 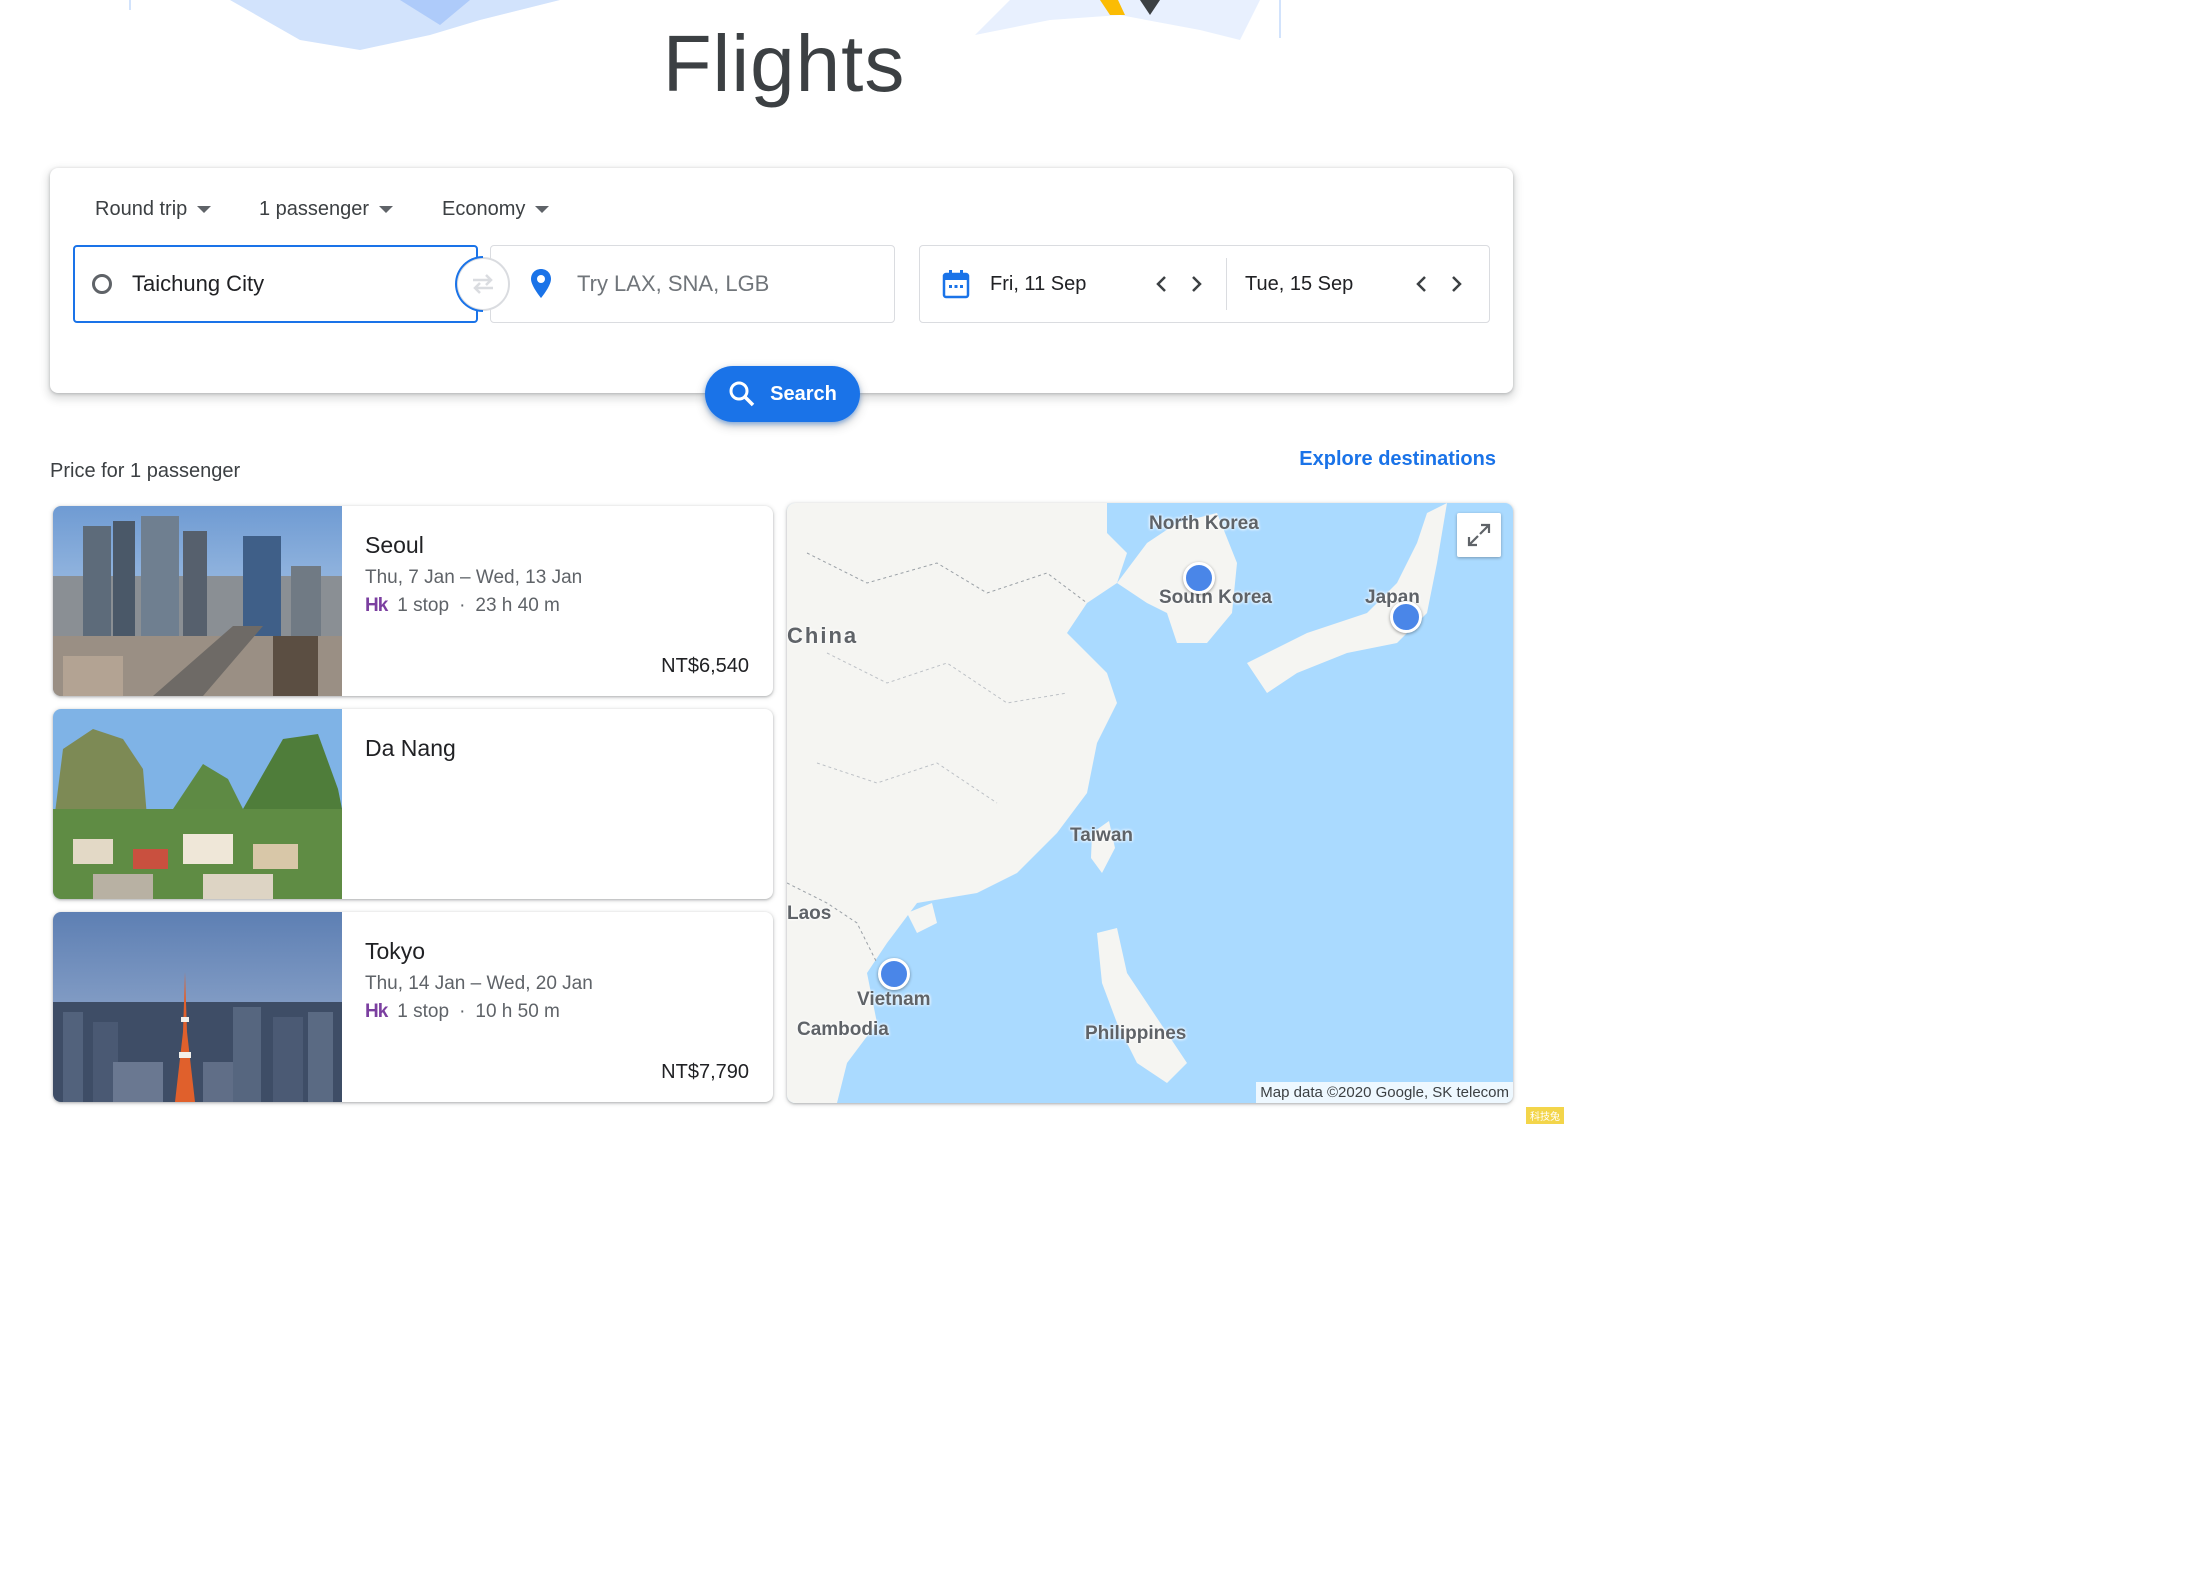 I want to click on map-label-north-korea: North Korea, so click(x=1204, y=523).